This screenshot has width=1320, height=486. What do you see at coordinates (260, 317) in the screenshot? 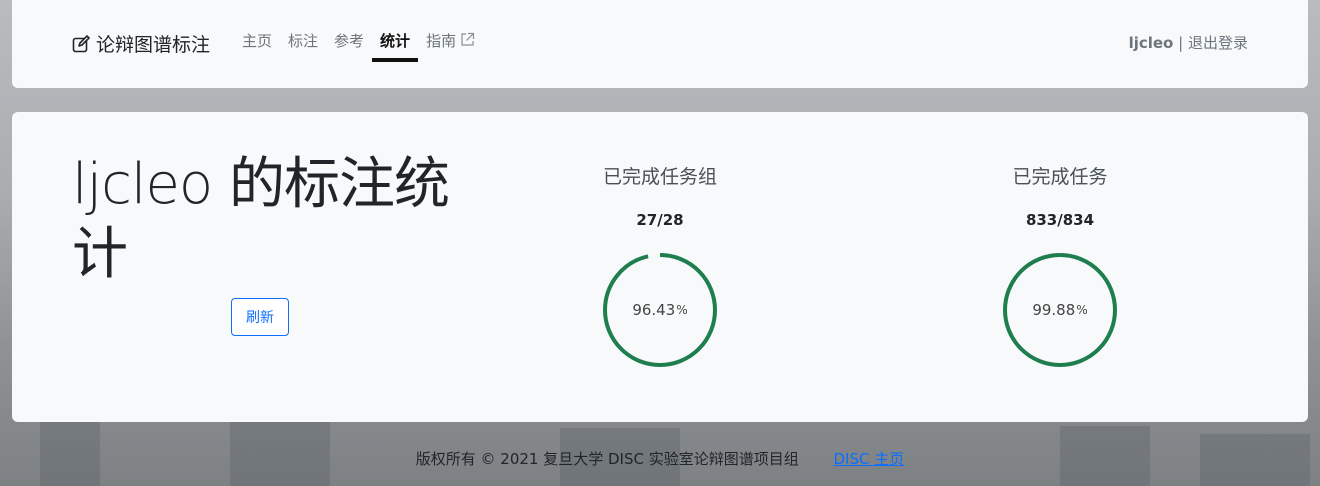
I see `refresh-button: 刷新` at bounding box center [260, 317].